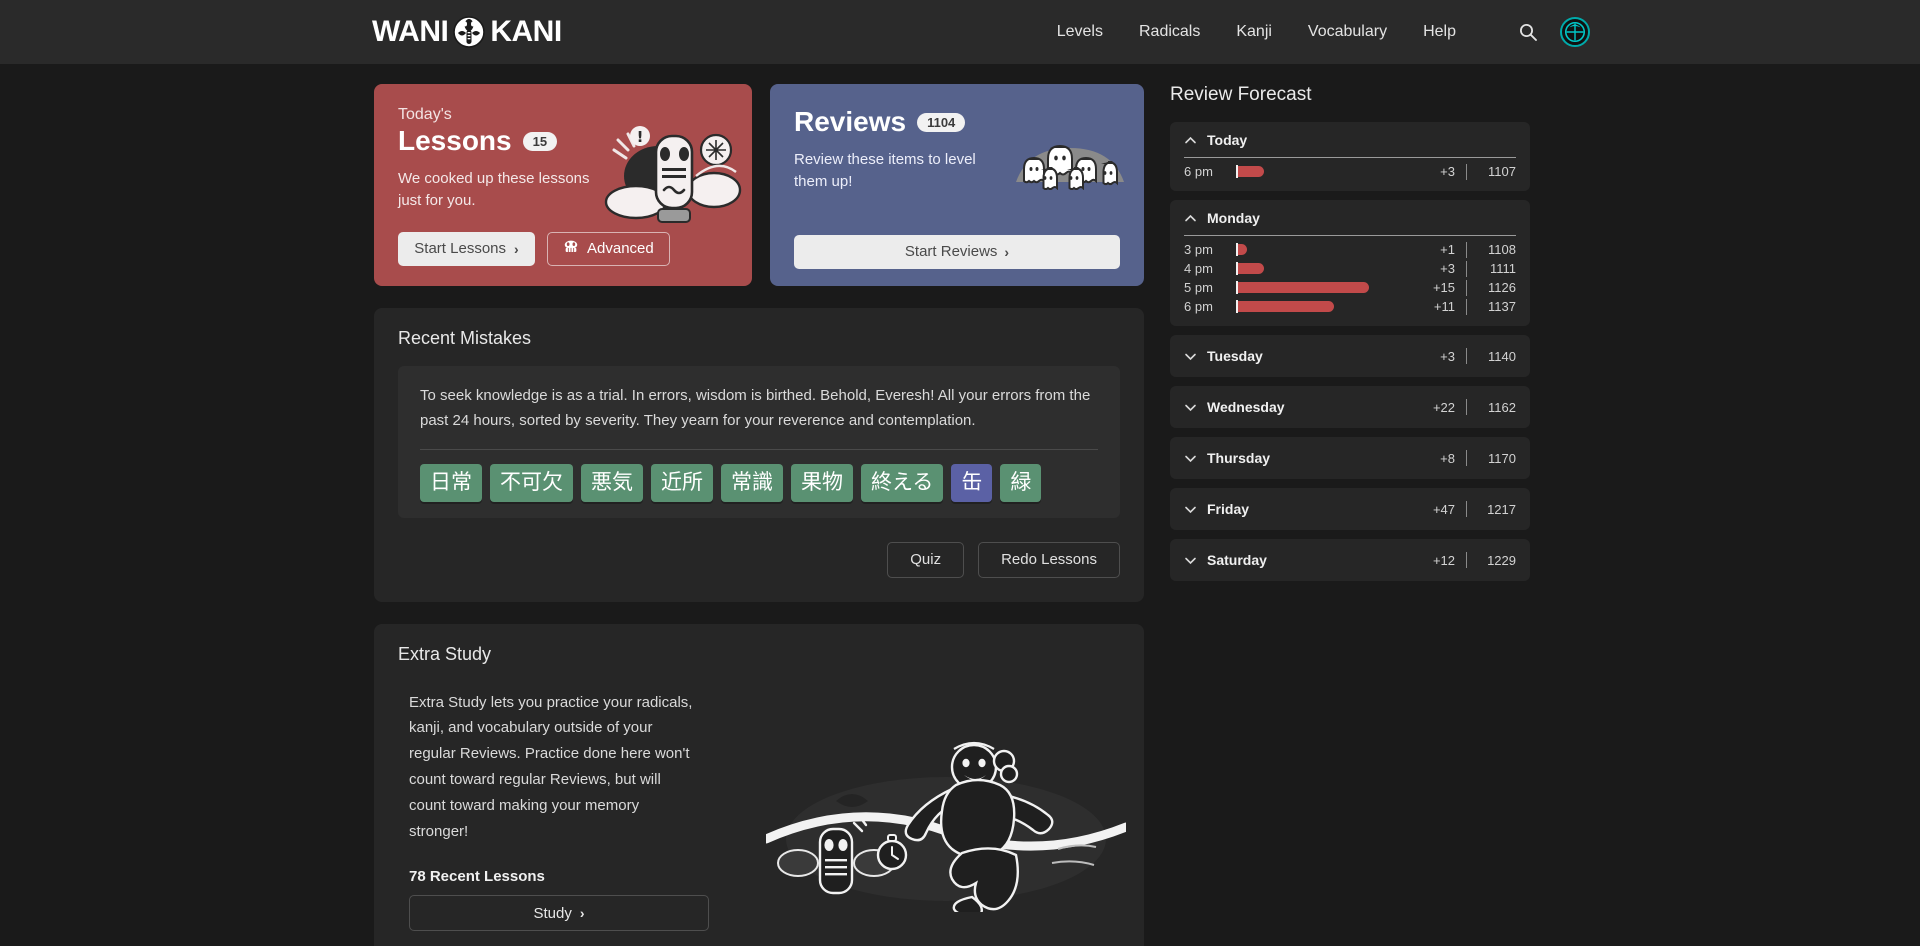 The height and width of the screenshot is (946, 1920). I want to click on recent-mistakes-actions: Quiz Redo Lessons, so click(759, 559).